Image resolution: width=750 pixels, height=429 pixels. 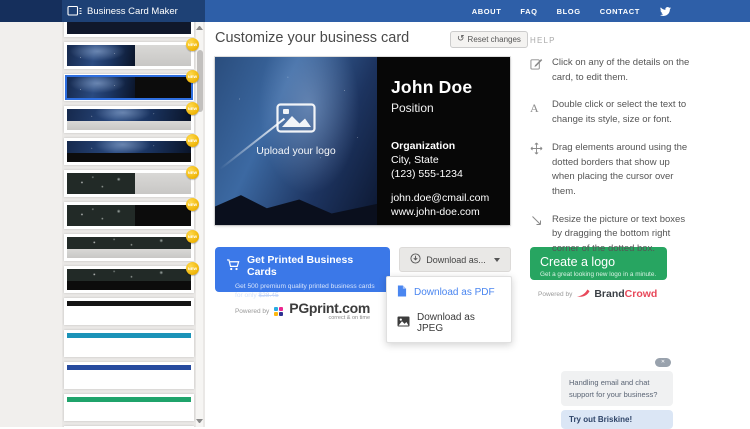 I want to click on nav-links: ABOUT FAQ BLOG CONTACT, so click(x=572, y=11).